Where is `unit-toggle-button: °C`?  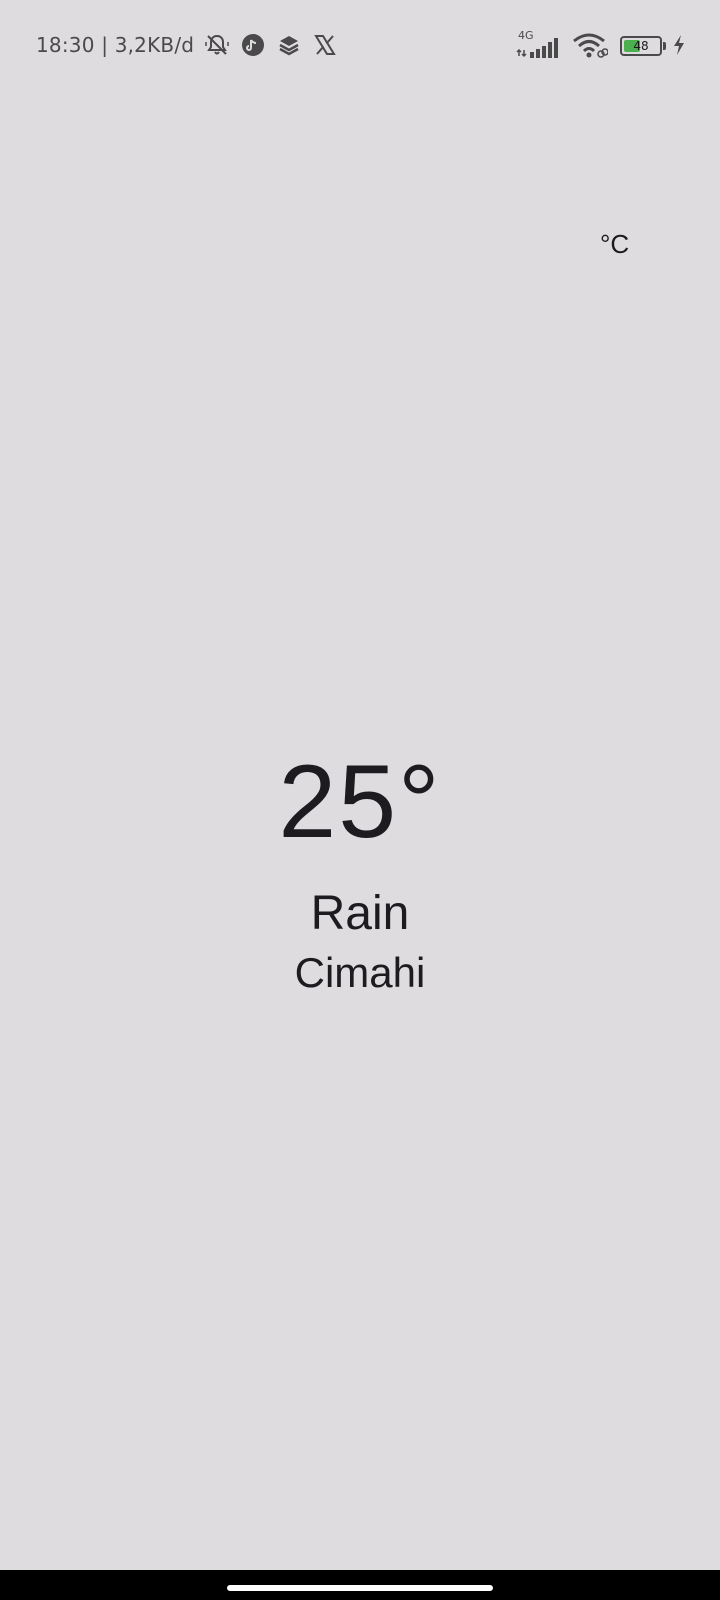 unit-toggle-button: °C is located at coordinates (632, 244).